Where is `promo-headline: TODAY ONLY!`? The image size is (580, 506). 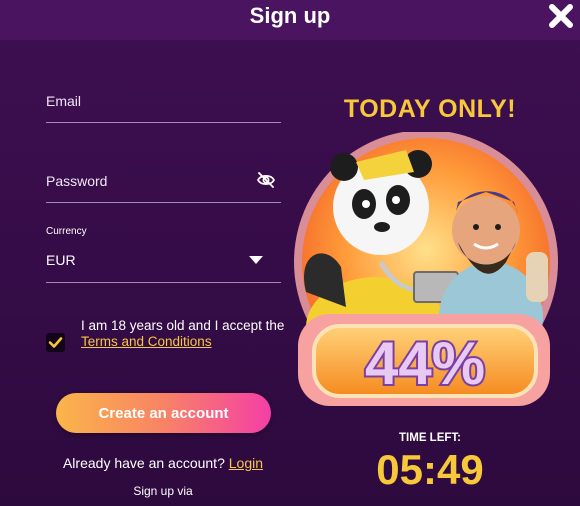
promo-headline: TODAY ONLY! is located at coordinates (430, 109).